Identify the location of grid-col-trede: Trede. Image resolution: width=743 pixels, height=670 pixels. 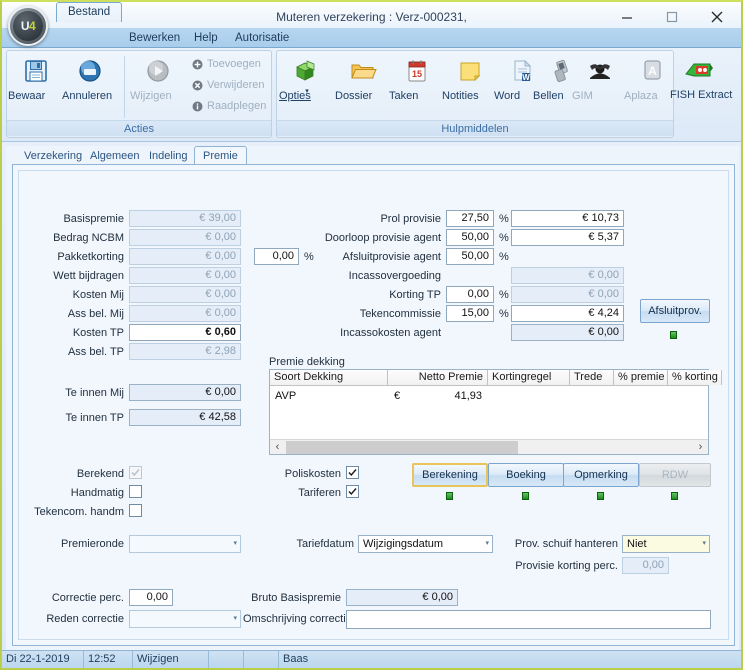
(592, 377).